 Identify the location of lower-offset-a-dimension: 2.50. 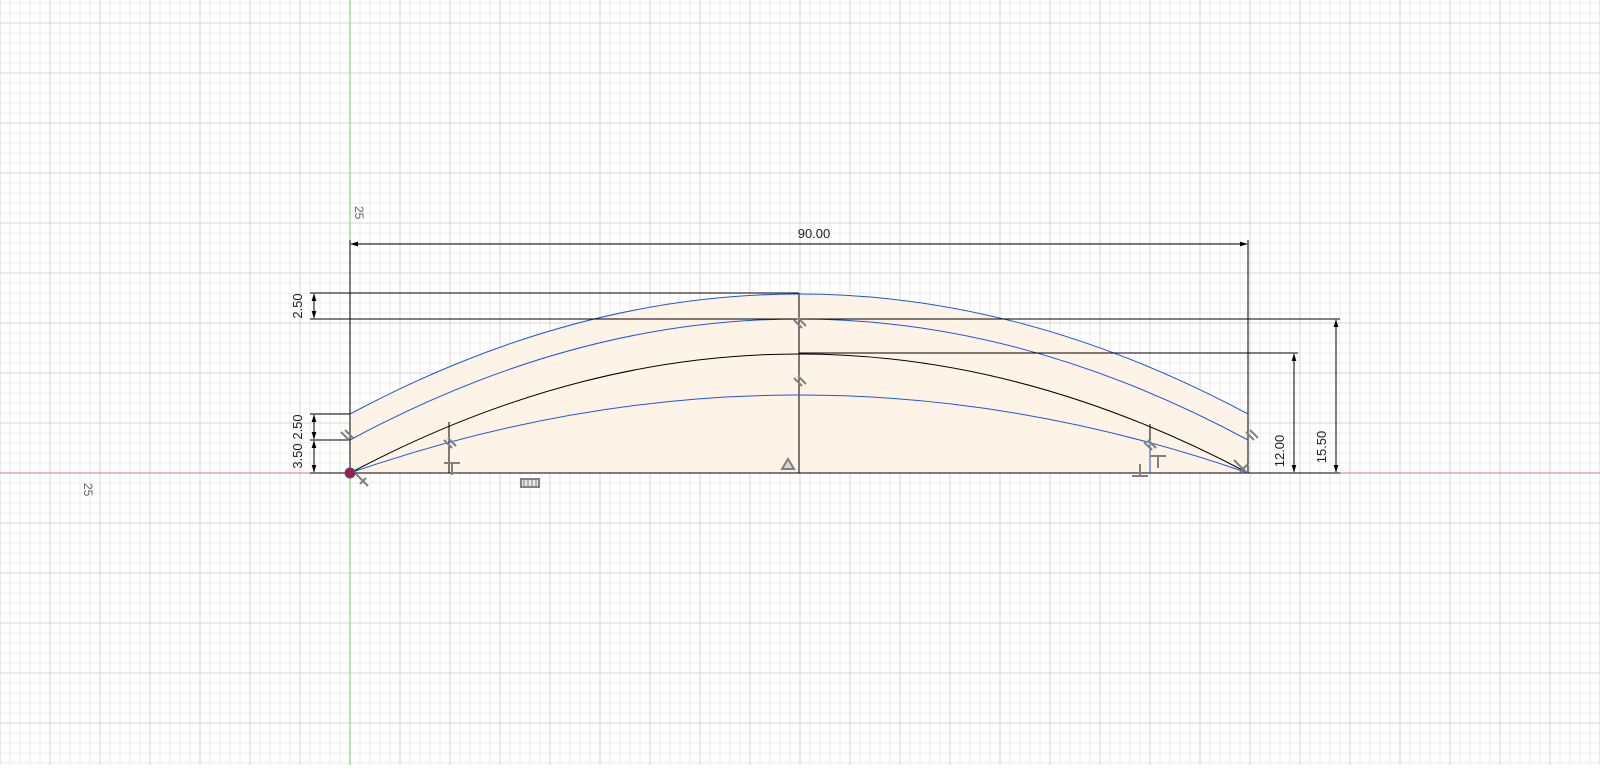
(297, 426).